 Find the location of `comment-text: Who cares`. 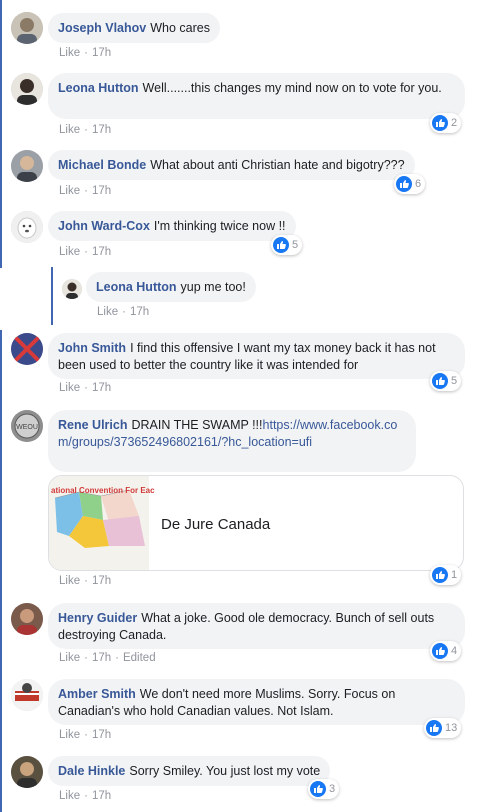

comment-text: Who cares is located at coordinates (180, 28).